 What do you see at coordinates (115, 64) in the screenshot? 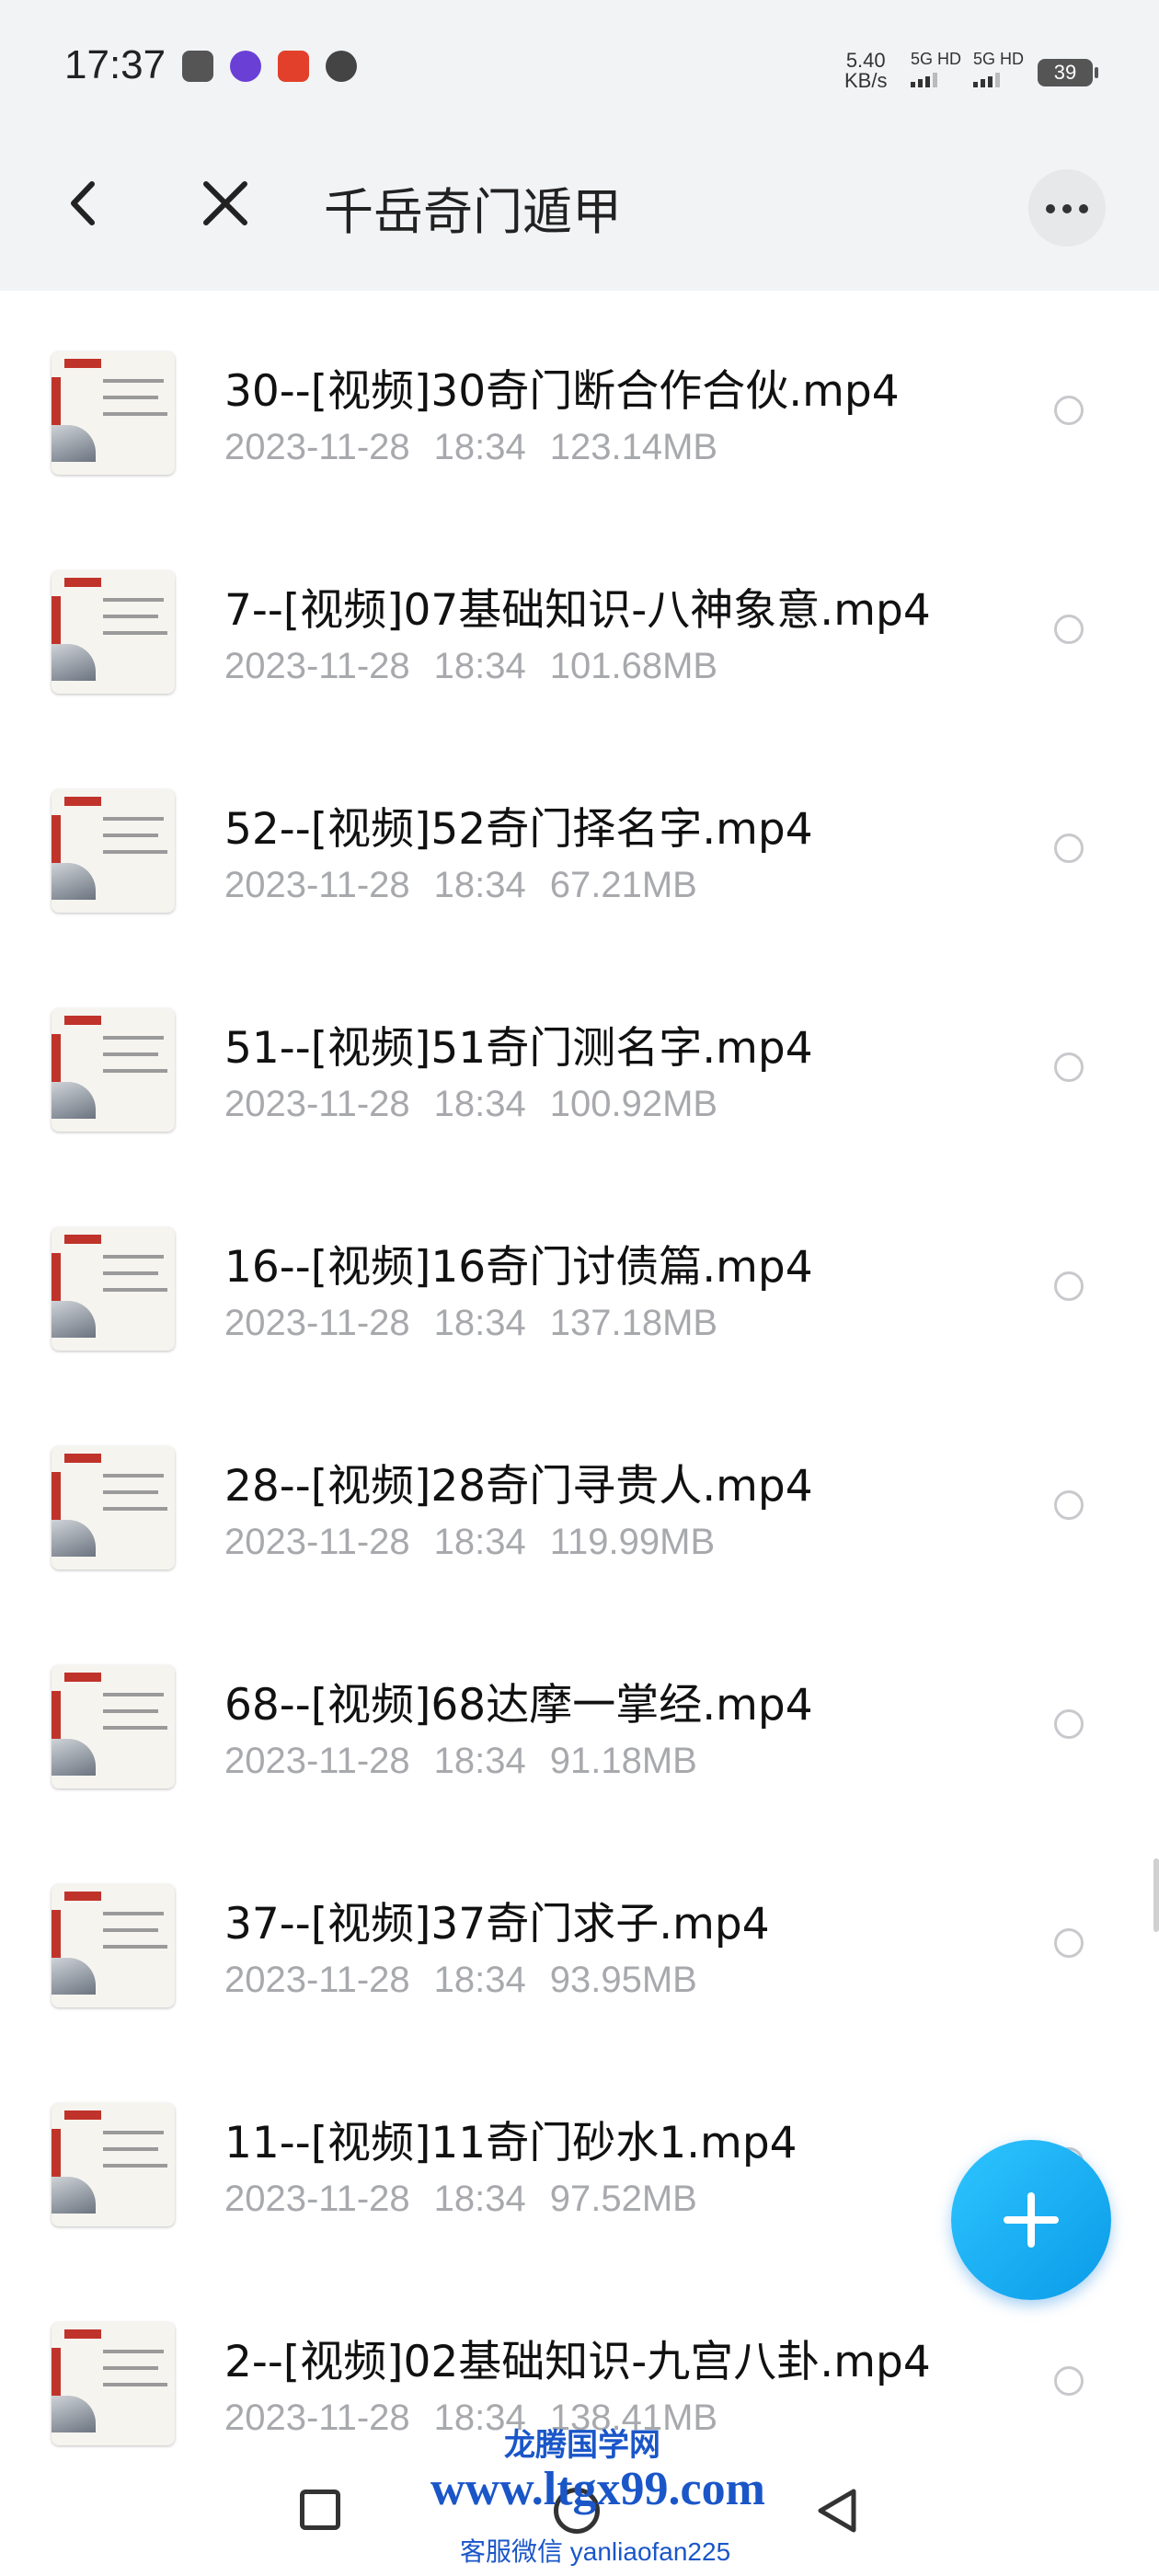
I see `clock: 17:37` at bounding box center [115, 64].